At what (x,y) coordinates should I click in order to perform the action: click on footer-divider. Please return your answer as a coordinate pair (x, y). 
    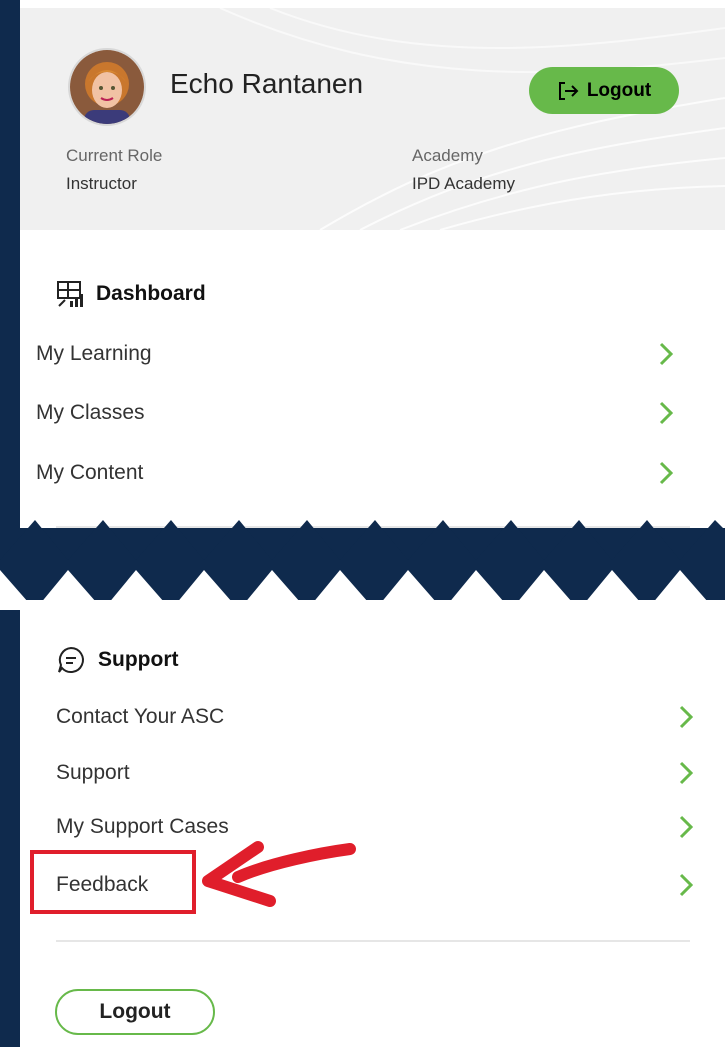
    Looking at the image, I should click on (373, 941).